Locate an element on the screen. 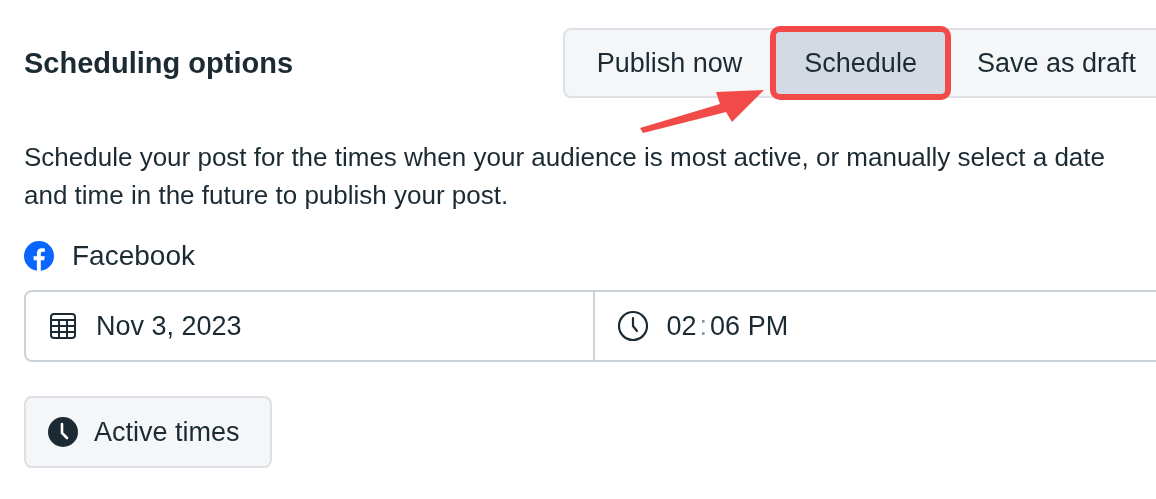  facebook-logo-icon is located at coordinates (39, 256).